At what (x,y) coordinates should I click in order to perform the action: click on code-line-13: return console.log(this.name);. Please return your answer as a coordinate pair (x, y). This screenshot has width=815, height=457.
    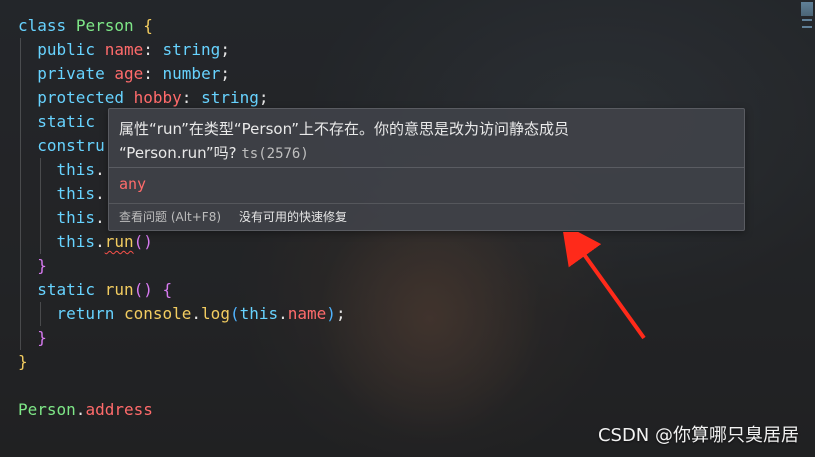
    Looking at the image, I should click on (182, 314).